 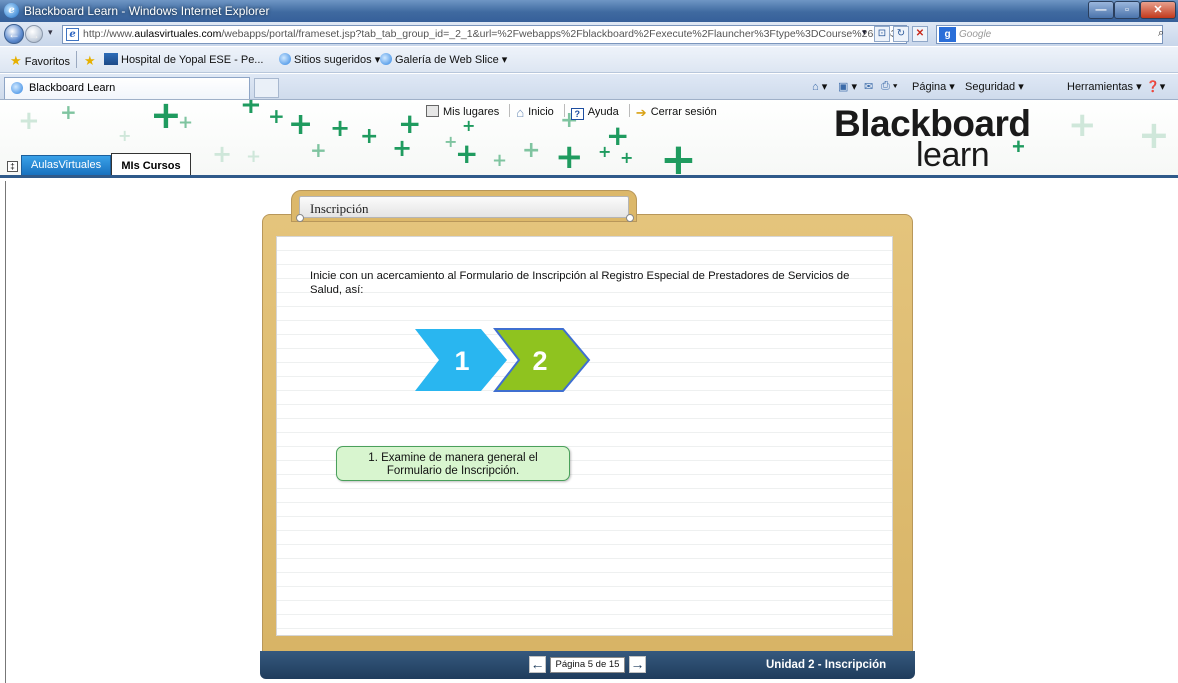 I want to click on compatibility-view-icon: ⊡, so click(x=882, y=34).